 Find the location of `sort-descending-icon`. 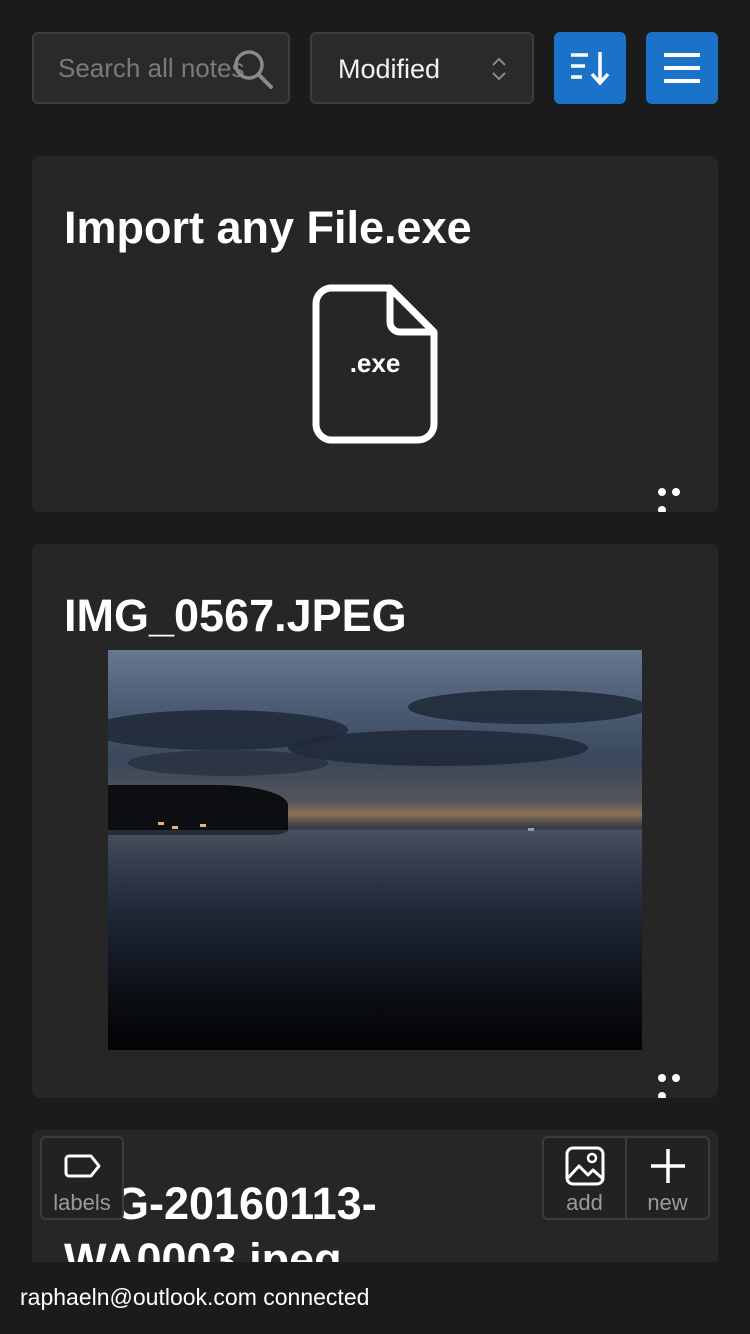

sort-descending-icon is located at coordinates (590, 69).